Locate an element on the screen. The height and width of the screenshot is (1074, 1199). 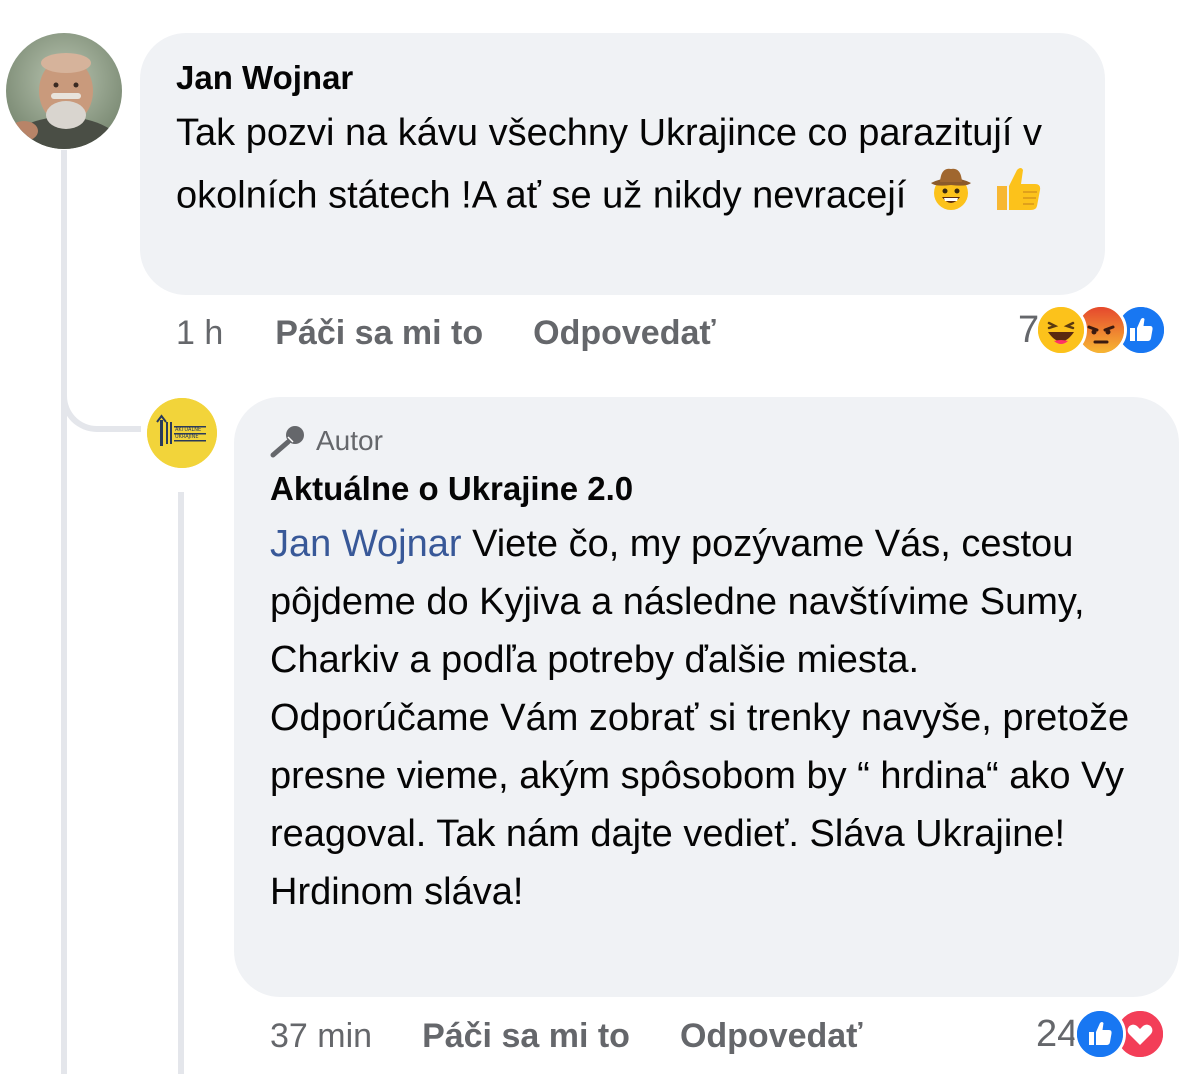
page-logo-icon is located at coordinates (182, 433).